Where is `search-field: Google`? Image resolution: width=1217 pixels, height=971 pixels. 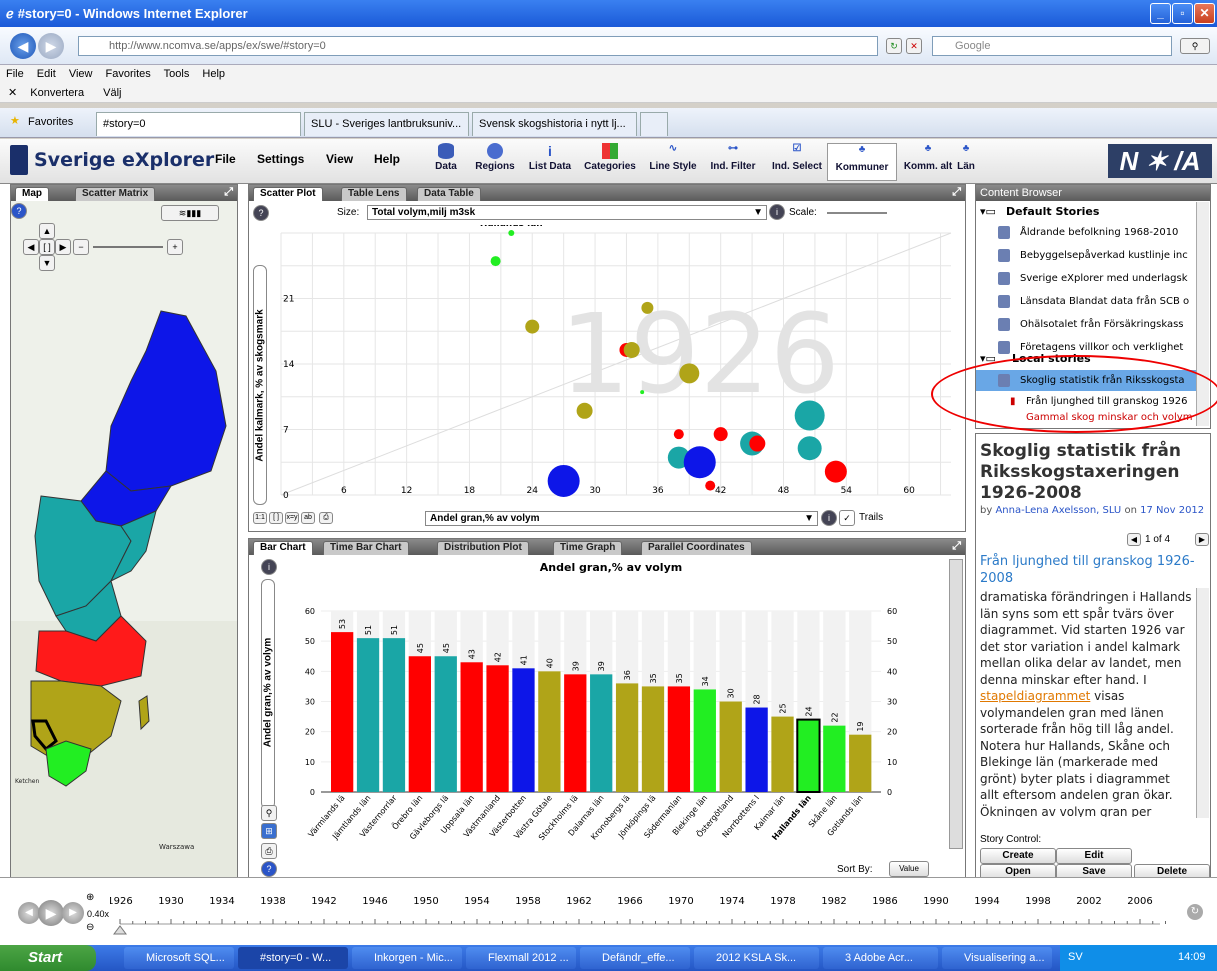
search-field: Google is located at coordinates (1052, 46).